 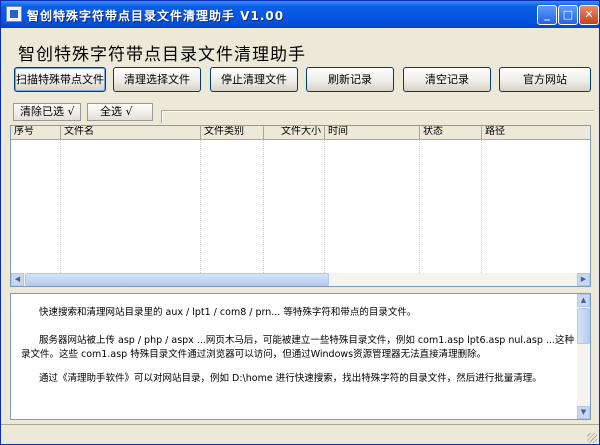 What do you see at coordinates (568, 15) in the screenshot?
I see `maximize-button: □` at bounding box center [568, 15].